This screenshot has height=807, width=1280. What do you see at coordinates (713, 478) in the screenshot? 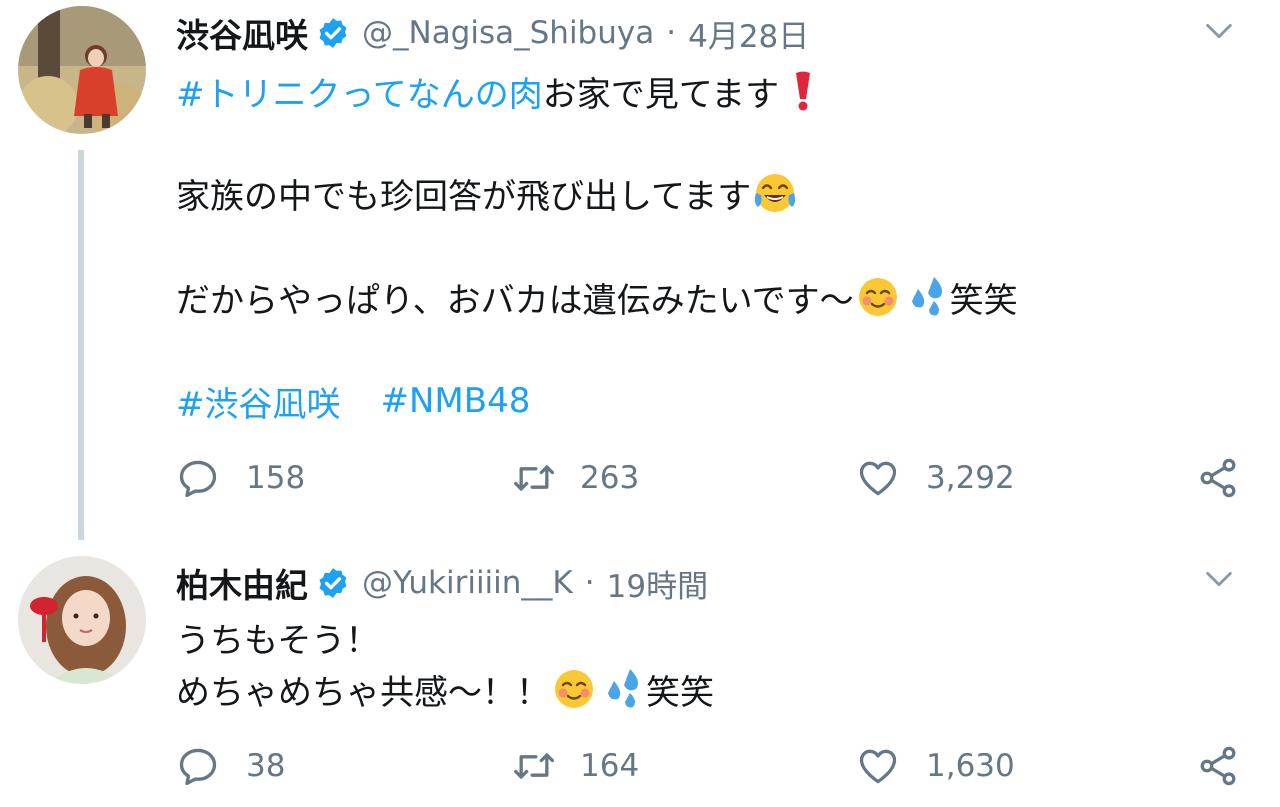
I see `tweet-actions: 158 263 3,292` at bounding box center [713, 478].